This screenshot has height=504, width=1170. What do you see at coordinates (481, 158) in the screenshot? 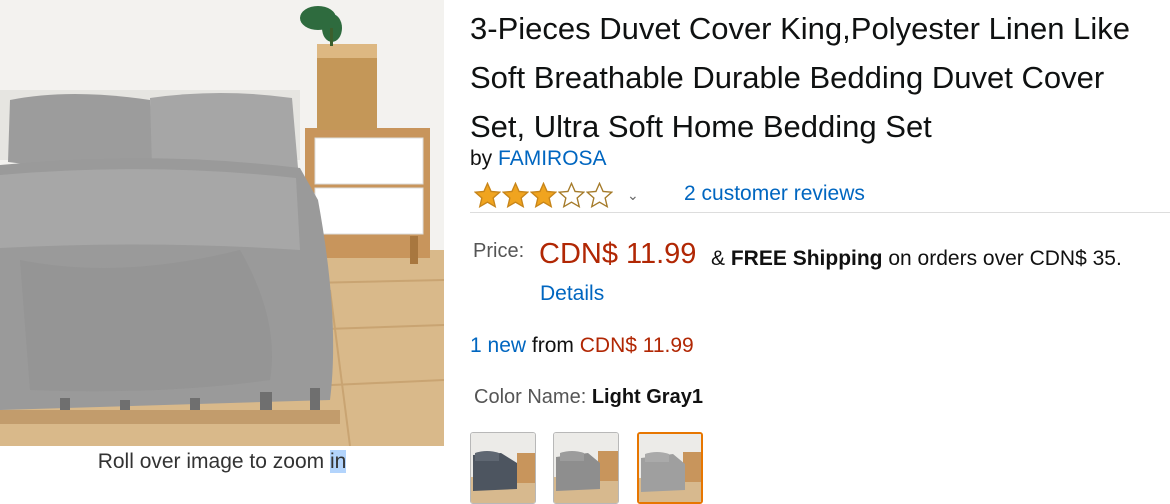
I see `by-prefix: by` at bounding box center [481, 158].